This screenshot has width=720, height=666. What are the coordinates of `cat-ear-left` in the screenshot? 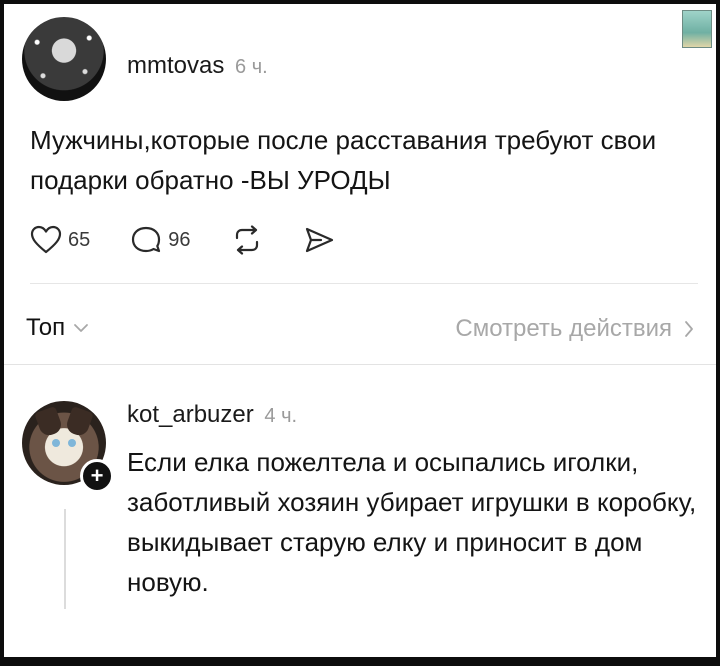 It's located at (49, 422).